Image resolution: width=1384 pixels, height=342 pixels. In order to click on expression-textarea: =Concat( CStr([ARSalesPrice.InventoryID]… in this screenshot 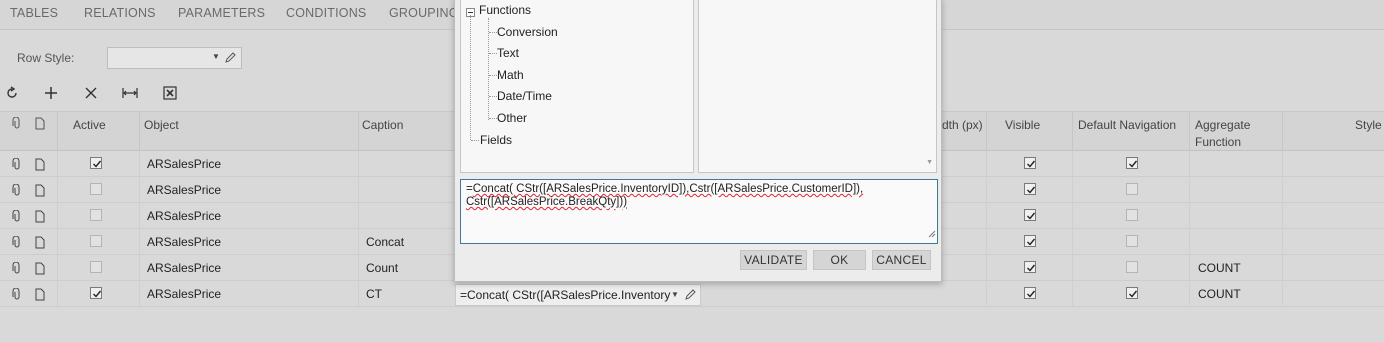, I will do `click(699, 211)`.